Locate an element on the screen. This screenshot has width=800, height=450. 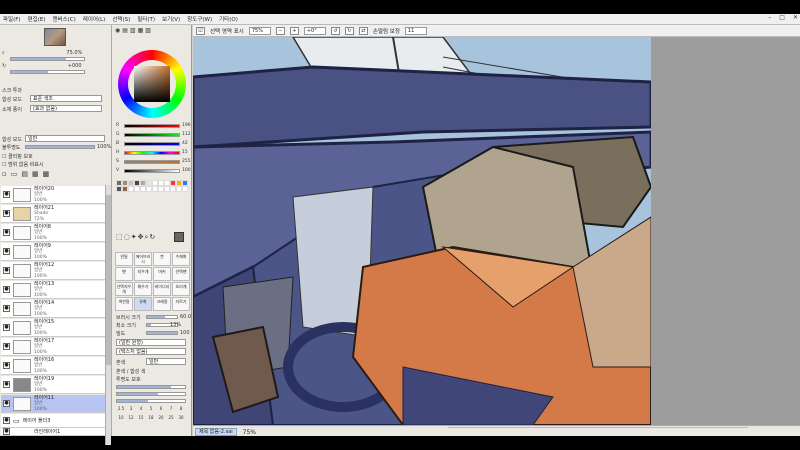
menu-layer: 레이어(L) is located at coordinates (94, 19).